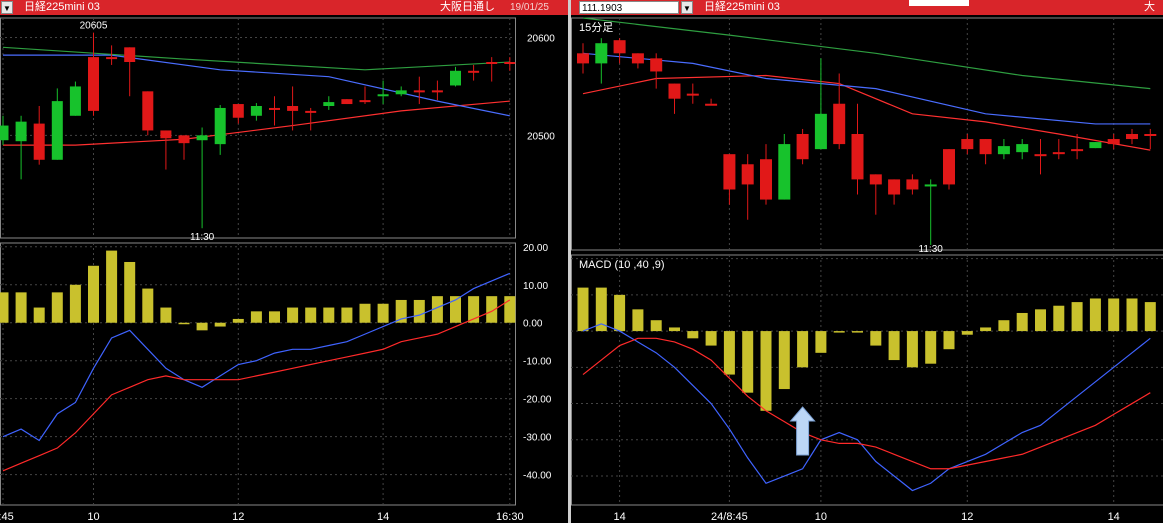  What do you see at coordinates (541, 39) in the screenshot?
I see `price-tick-label: 20600` at bounding box center [541, 39].